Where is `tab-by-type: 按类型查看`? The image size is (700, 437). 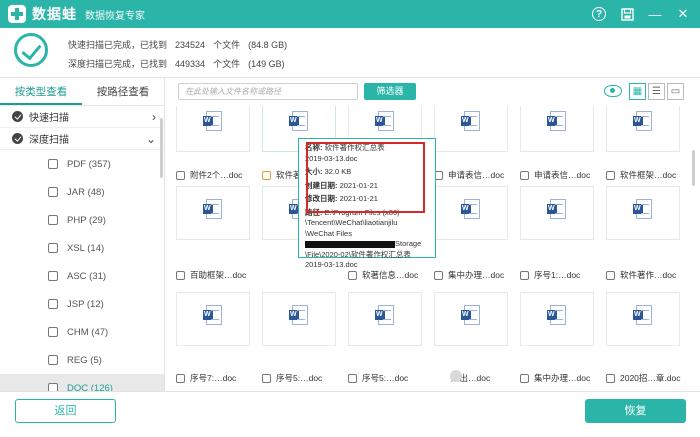
tab-by-type: 按类型查看 is located at coordinates (41, 91).